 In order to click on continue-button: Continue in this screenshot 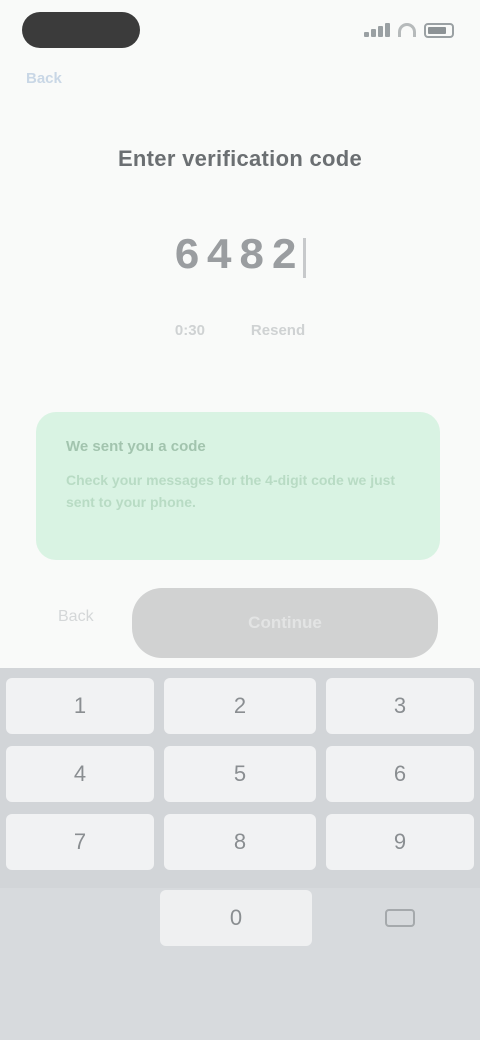, I will do `click(285, 623)`.